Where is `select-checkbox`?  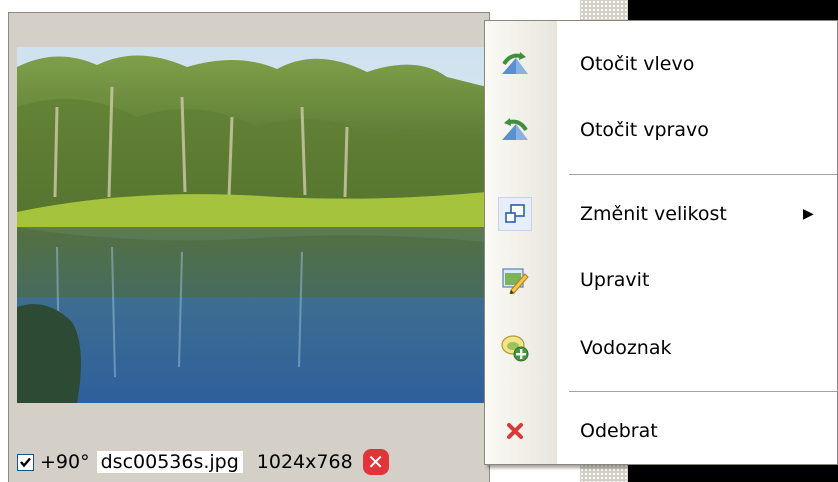 select-checkbox is located at coordinates (25, 462).